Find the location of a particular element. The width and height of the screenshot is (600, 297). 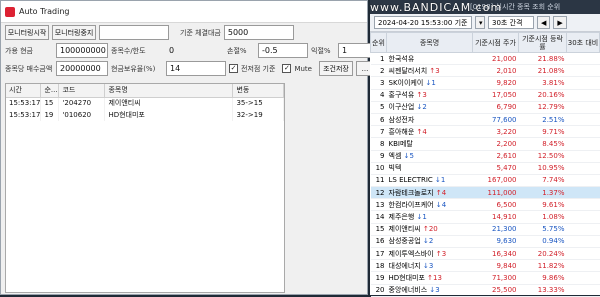

col-change: 변동 is located at coordinates (258, 91).